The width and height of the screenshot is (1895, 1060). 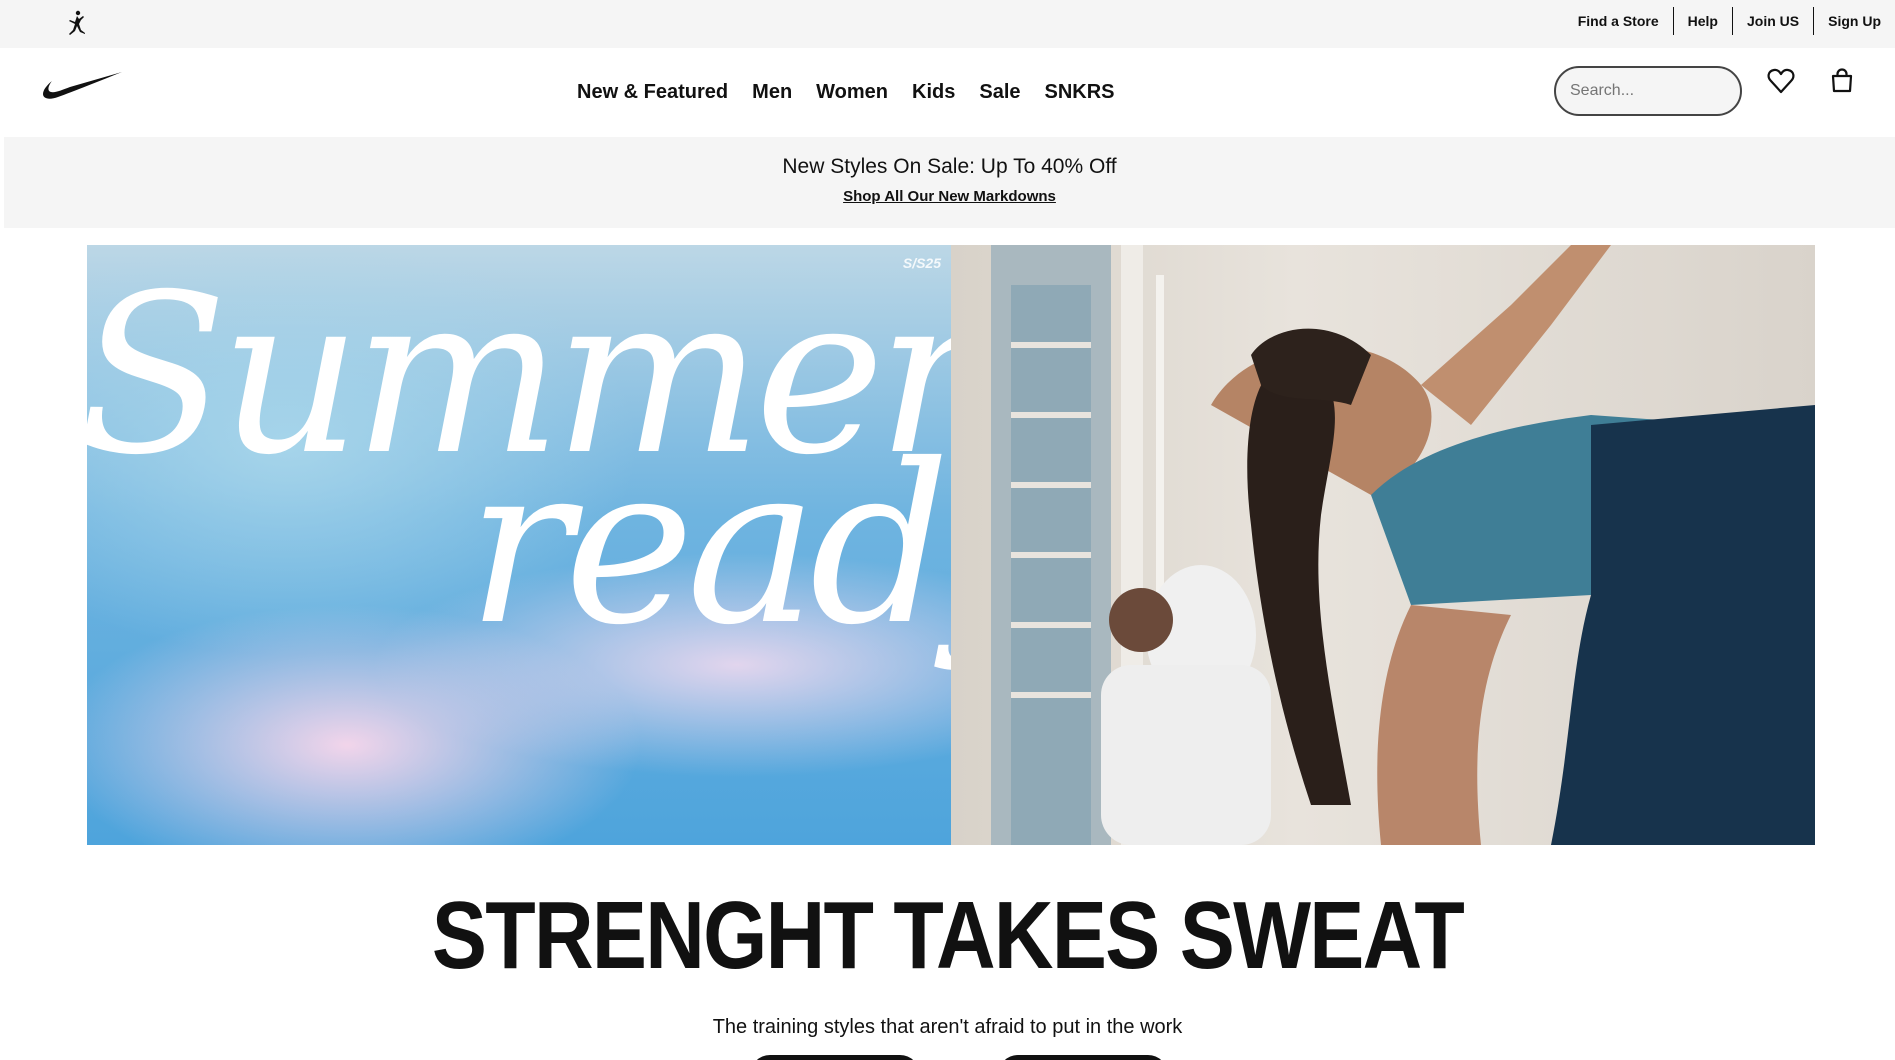 What do you see at coordinates (1842, 81) in the screenshot?
I see `bag-icon` at bounding box center [1842, 81].